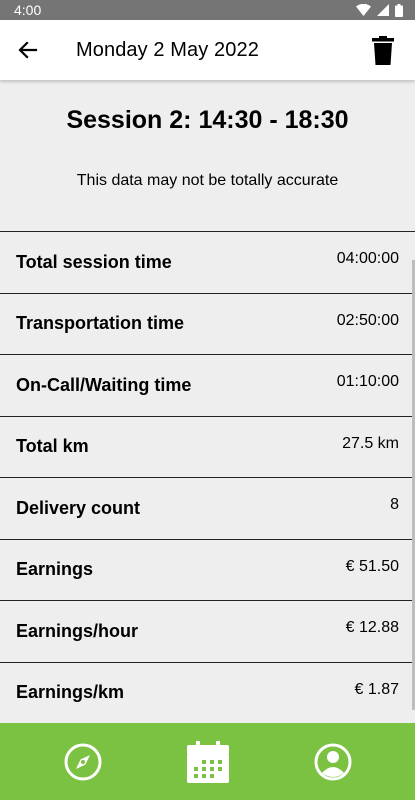 Image resolution: width=415 pixels, height=800 pixels. Describe the element at coordinates (28, 10) in the screenshot. I see `status-time: 4:00` at that location.